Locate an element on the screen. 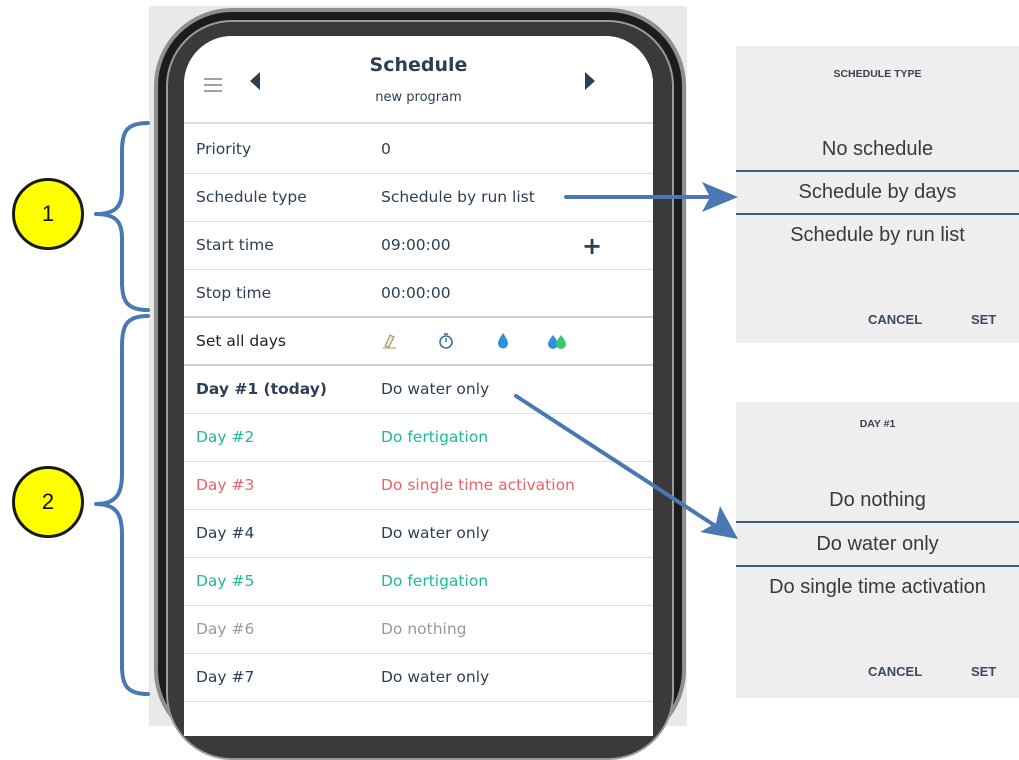  callout-badge-1: 1 is located at coordinates (48, 214).